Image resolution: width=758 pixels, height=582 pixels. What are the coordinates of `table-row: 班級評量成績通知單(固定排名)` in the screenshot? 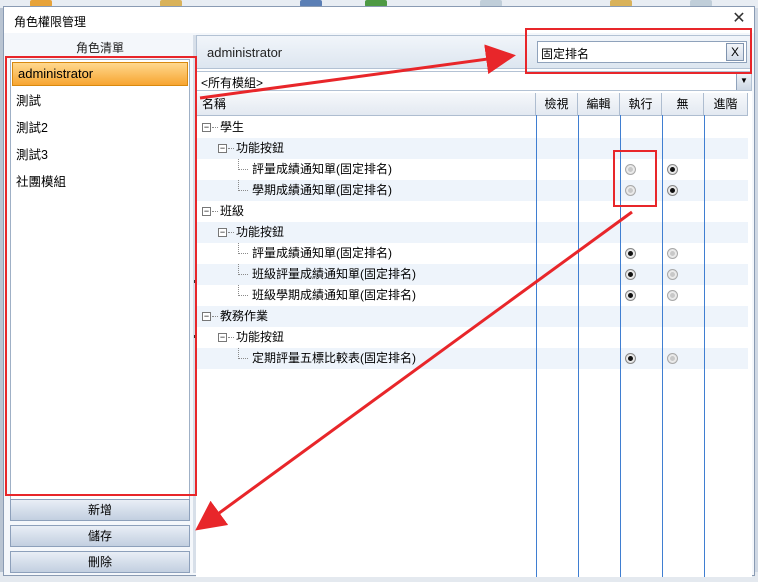 It's located at (472, 274).